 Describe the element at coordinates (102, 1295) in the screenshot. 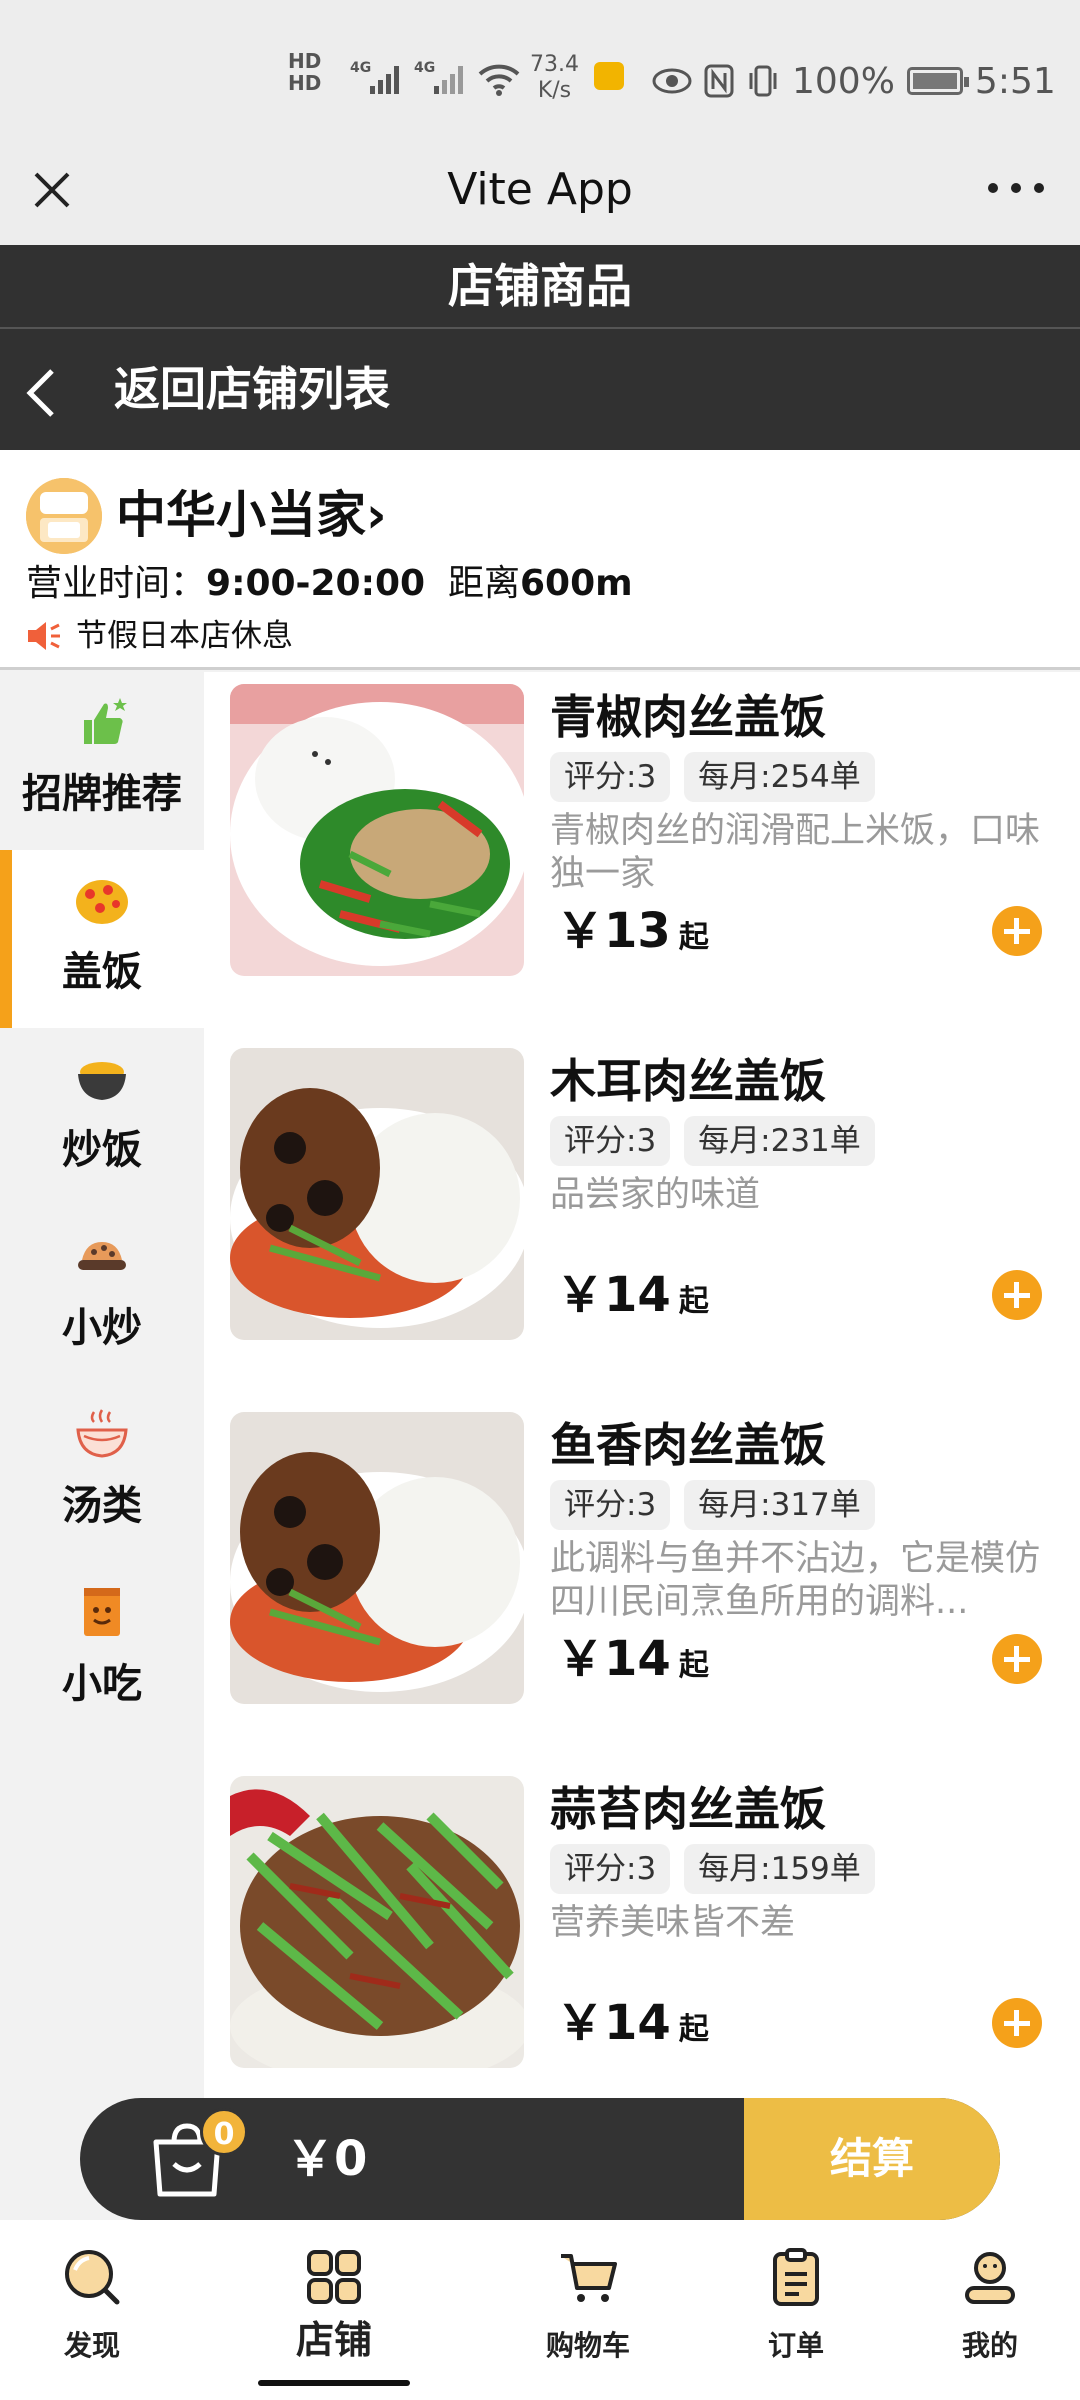

I see `category-item-stir-fry: 小炒` at that location.